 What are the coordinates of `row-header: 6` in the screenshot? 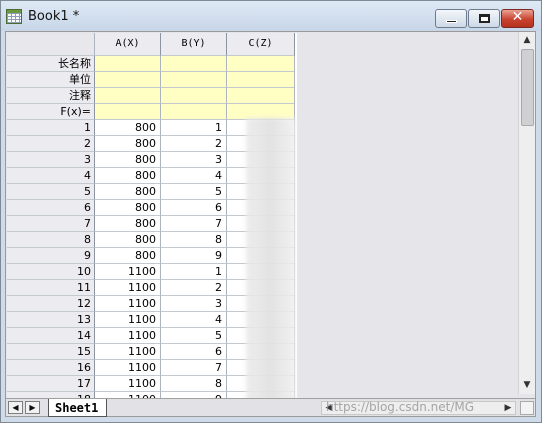 It's located at (51, 208).